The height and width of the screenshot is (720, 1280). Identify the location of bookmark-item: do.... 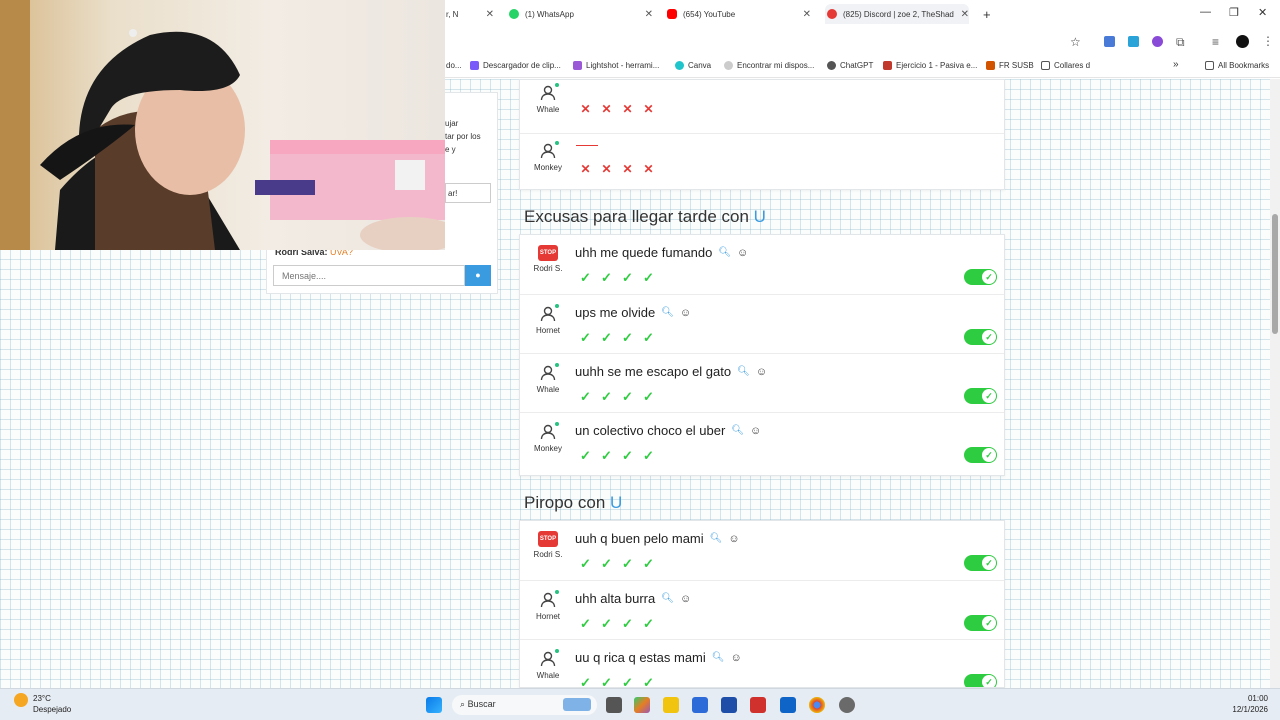
(454, 65).